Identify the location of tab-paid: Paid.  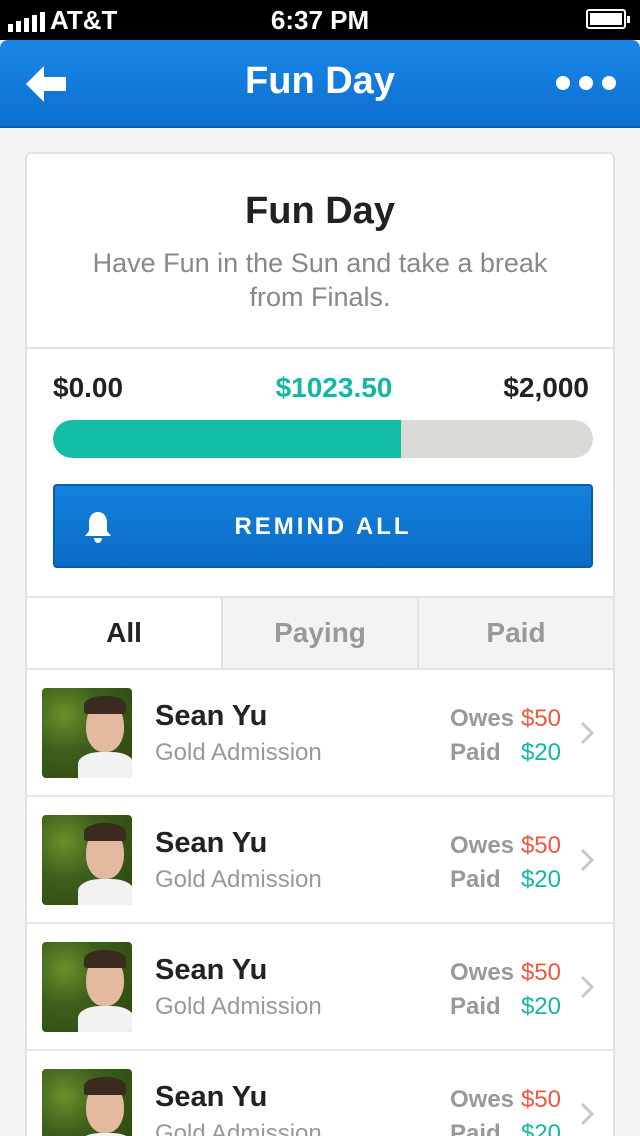
(515, 633).